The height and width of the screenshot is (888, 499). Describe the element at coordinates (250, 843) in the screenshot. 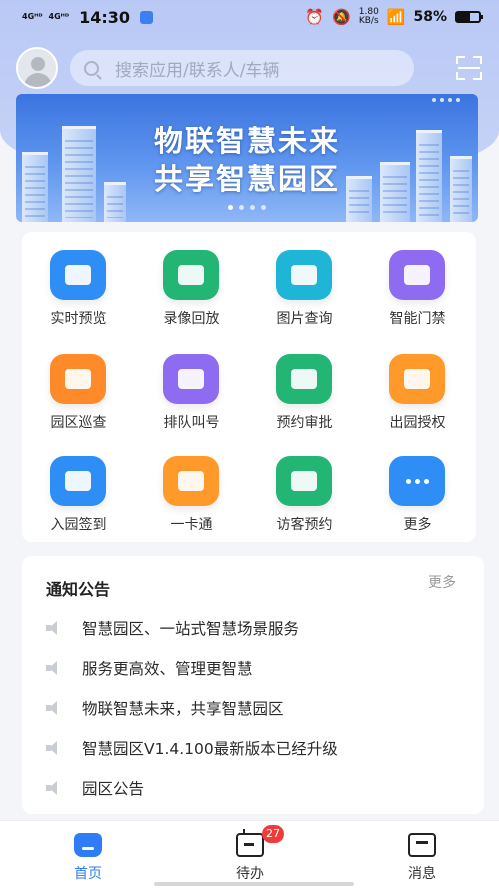

I see `todo-icon` at that location.